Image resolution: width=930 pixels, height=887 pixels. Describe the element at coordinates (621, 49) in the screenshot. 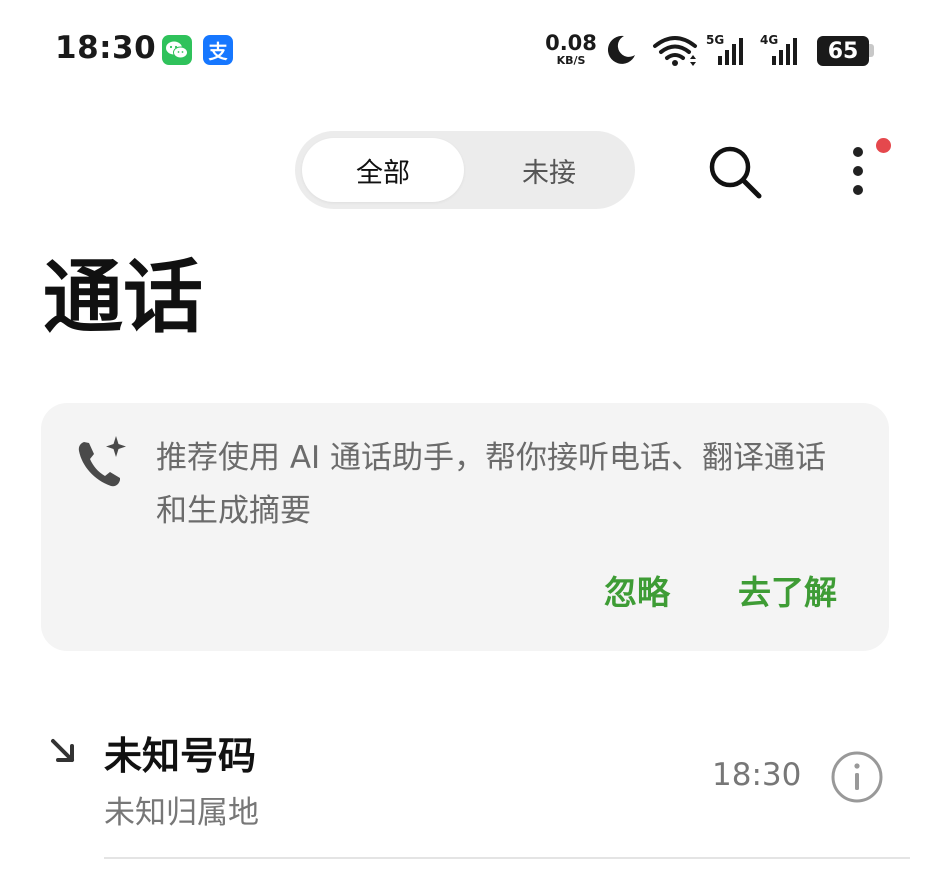

I see `moon-icon` at that location.